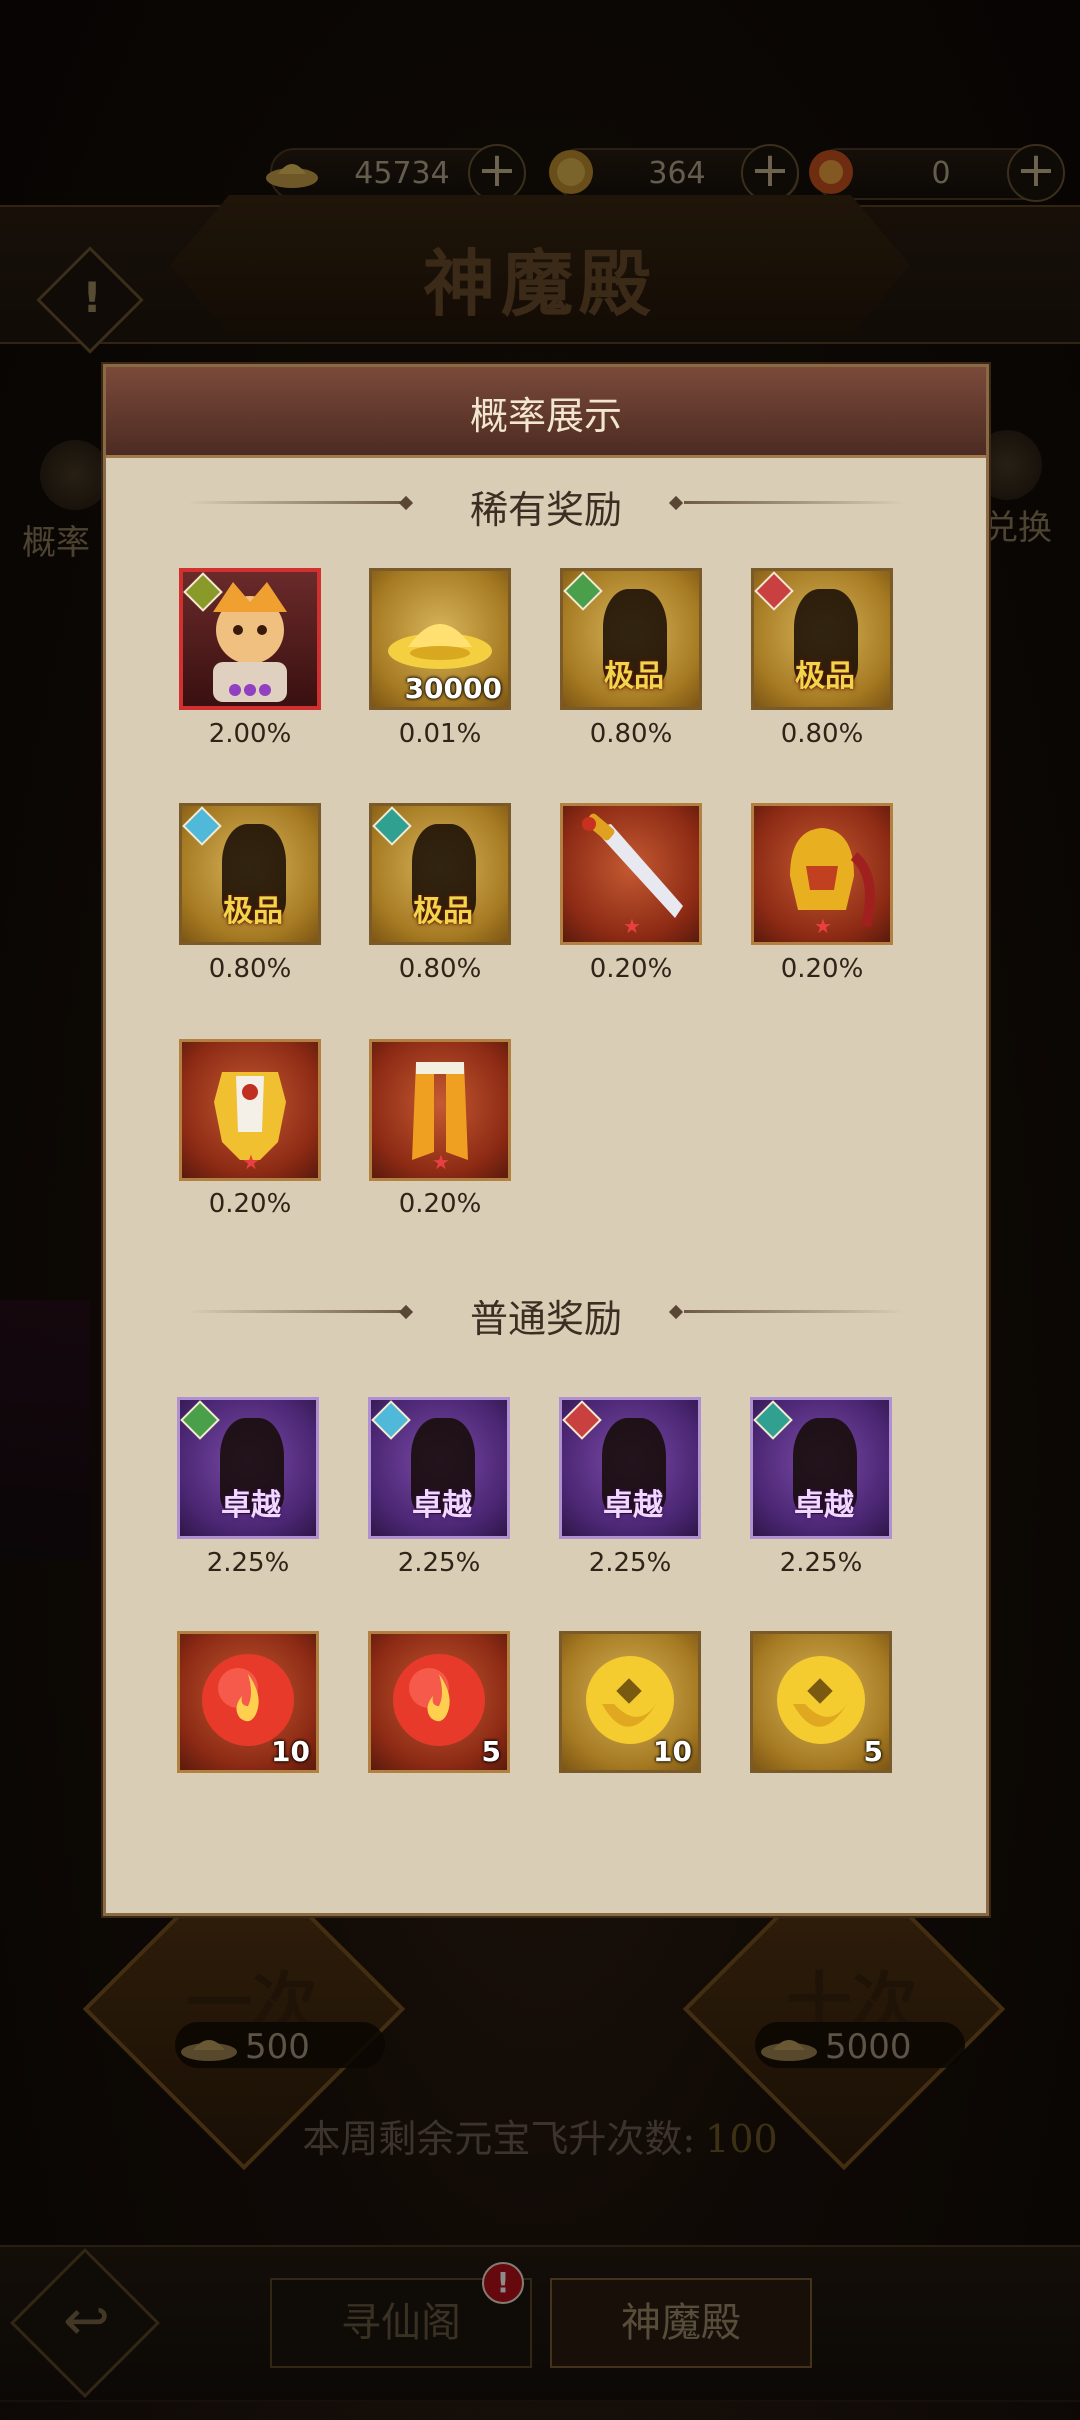 The height and width of the screenshot is (2420, 1080). Describe the element at coordinates (248, 1702) in the screenshot. I see `reward-fire-orb: 10` at that location.